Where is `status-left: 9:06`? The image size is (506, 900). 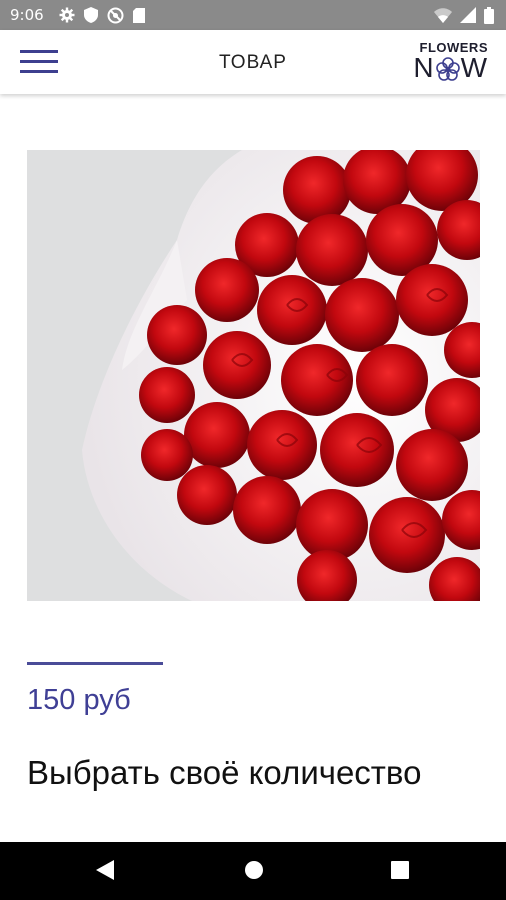 status-left: 9:06 is located at coordinates (77, 15).